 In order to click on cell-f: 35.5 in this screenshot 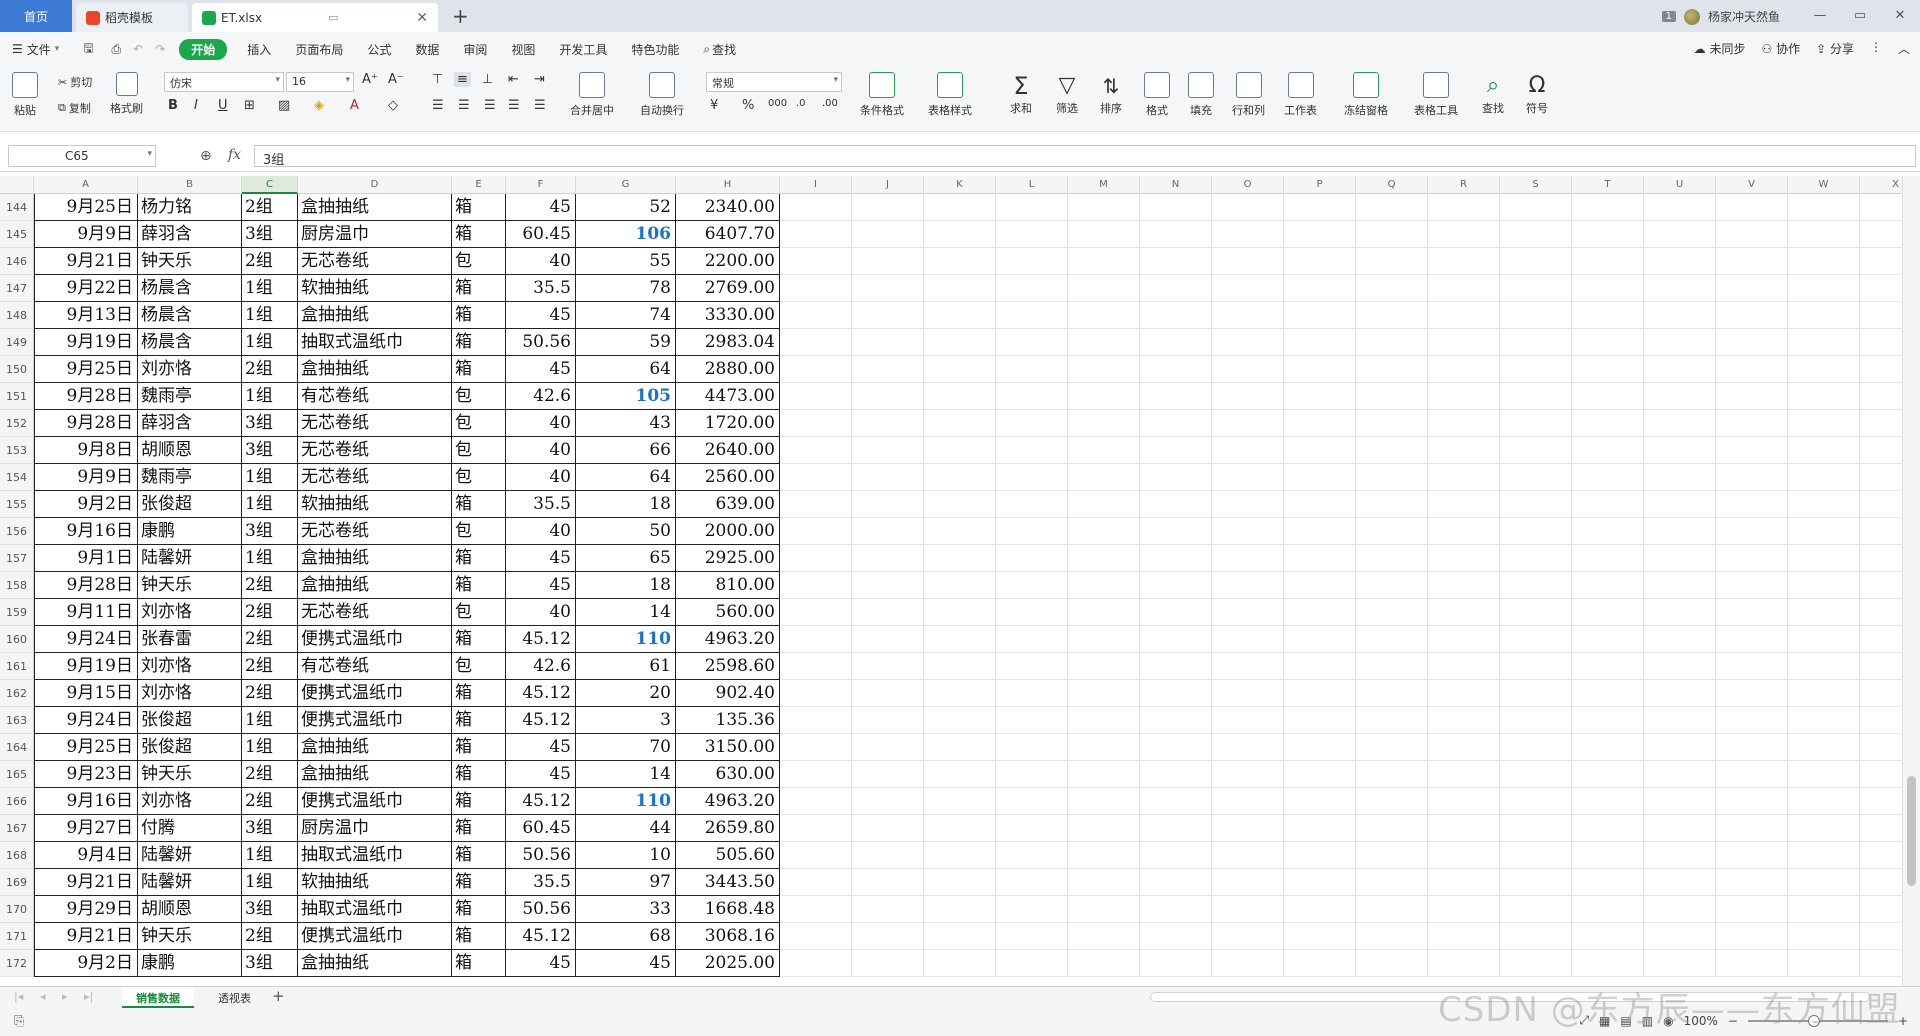, I will do `click(541, 288)`.